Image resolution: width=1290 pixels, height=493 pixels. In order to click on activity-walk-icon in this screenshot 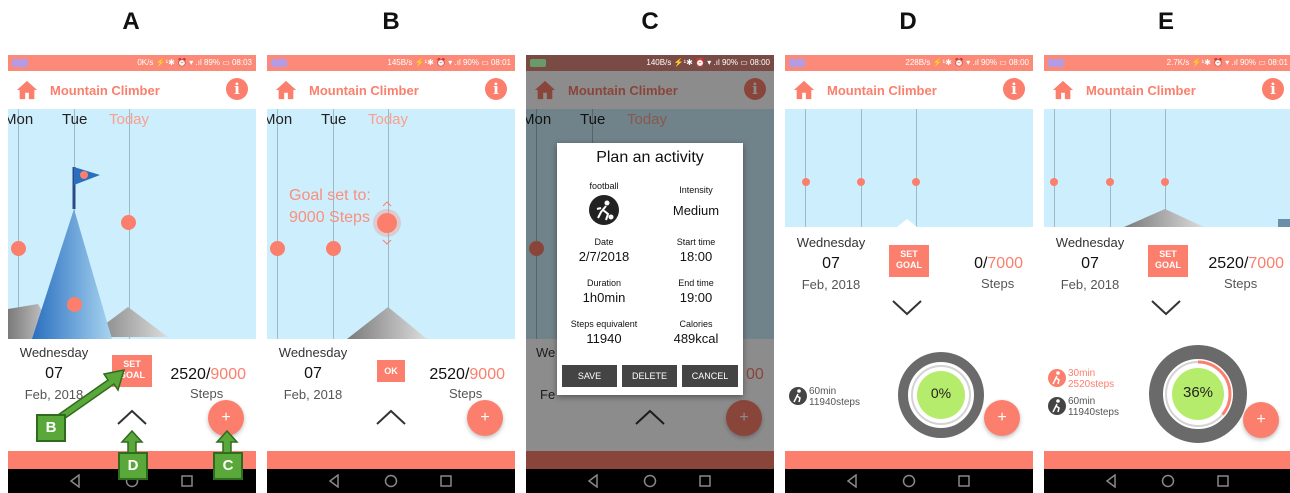, I will do `click(1057, 378)`.